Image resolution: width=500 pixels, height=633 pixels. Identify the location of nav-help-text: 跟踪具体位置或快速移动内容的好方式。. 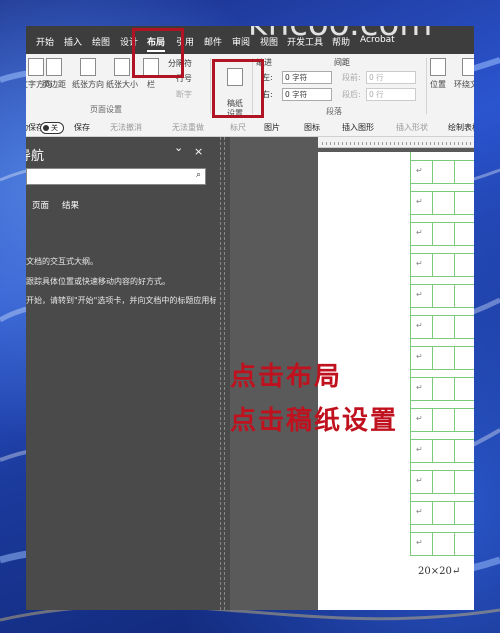
(98, 281).